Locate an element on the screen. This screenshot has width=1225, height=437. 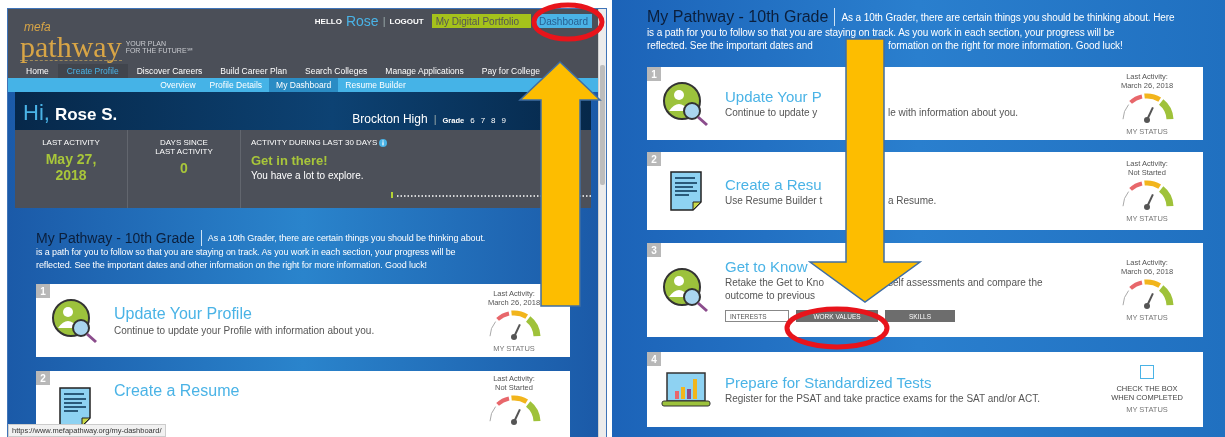
step-description: Use Resume Builder t is located at coordinates (774, 200).